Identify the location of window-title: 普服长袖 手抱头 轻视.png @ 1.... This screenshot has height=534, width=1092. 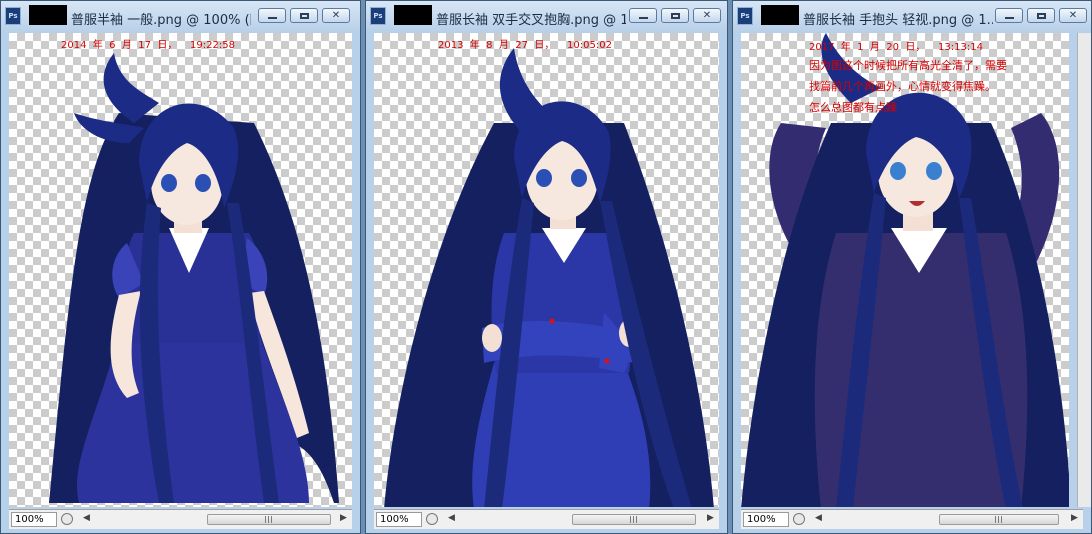
(898, 20).